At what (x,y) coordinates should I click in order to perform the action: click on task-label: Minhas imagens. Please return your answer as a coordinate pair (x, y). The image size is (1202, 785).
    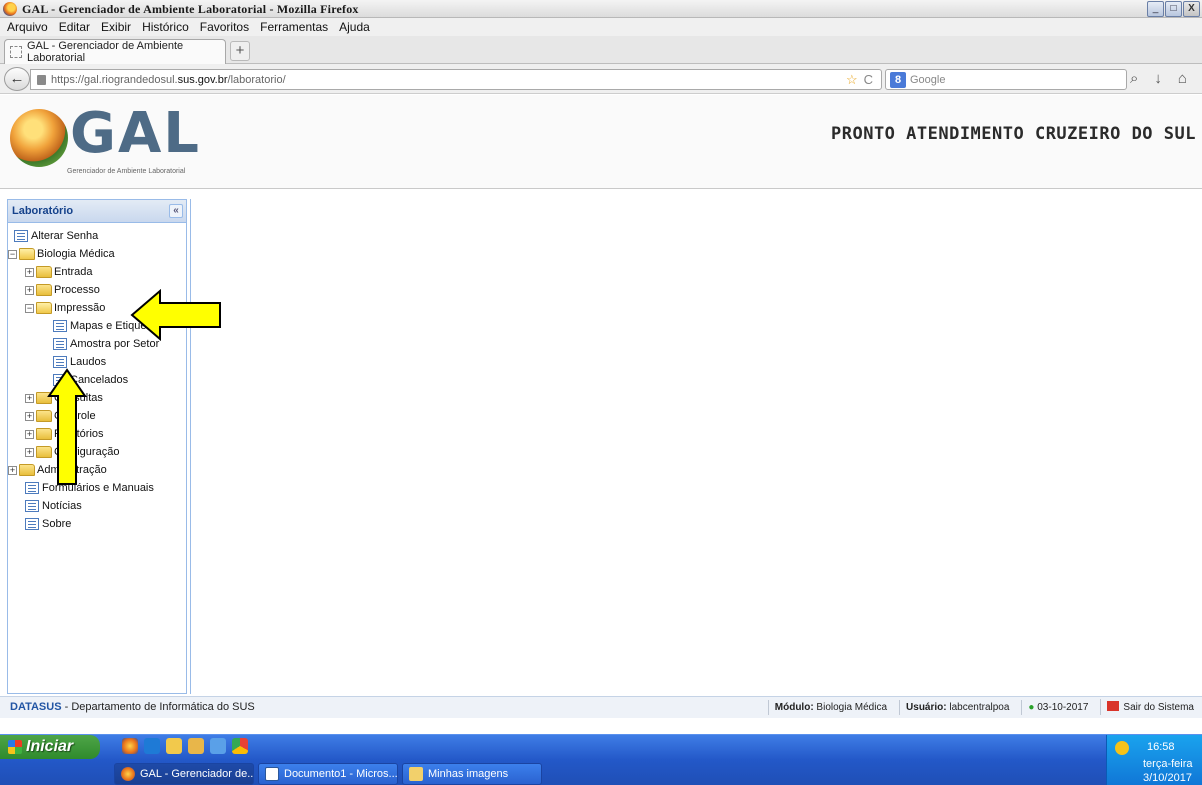
    Looking at the image, I should click on (468, 774).